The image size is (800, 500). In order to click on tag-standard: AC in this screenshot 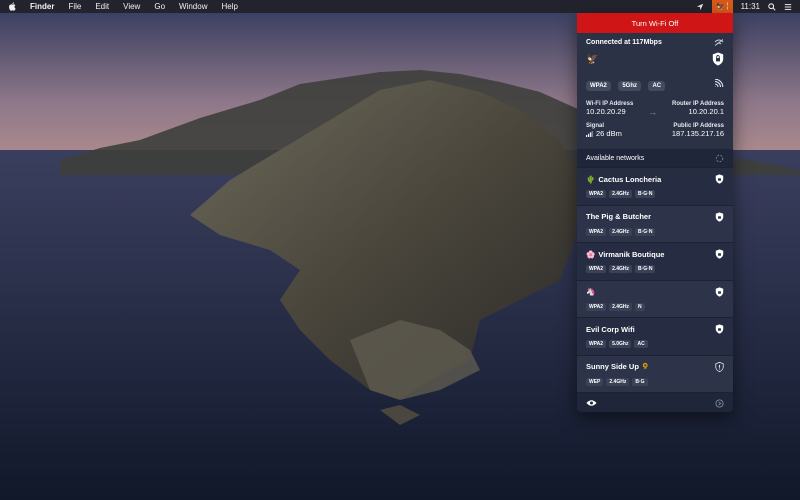, I will do `click(641, 344)`.